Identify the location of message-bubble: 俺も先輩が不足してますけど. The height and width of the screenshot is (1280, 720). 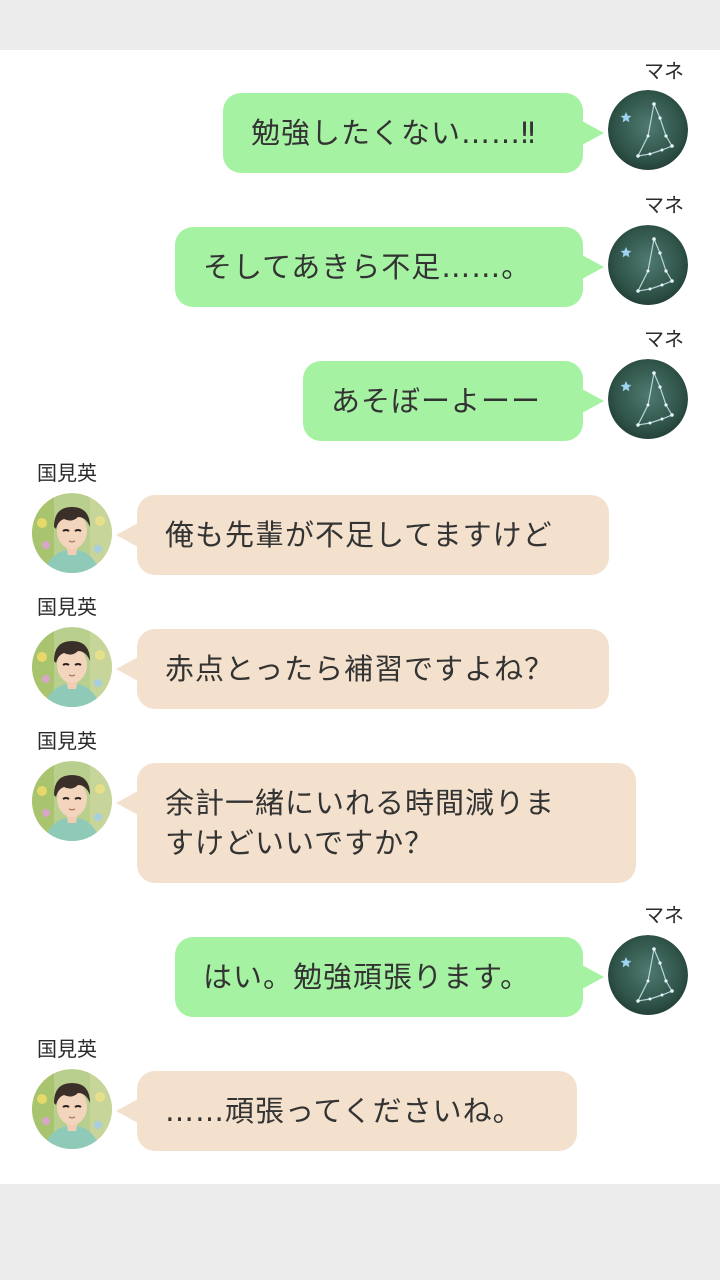
(373, 535).